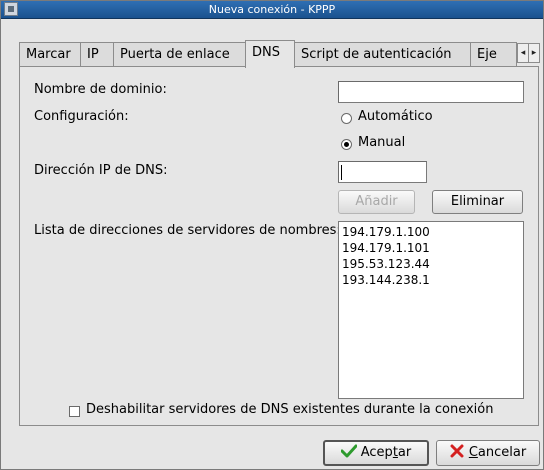 The image size is (544, 470). What do you see at coordinates (502, 452) in the screenshot?
I see `cancel-label-suffix: ancelar` at bounding box center [502, 452].